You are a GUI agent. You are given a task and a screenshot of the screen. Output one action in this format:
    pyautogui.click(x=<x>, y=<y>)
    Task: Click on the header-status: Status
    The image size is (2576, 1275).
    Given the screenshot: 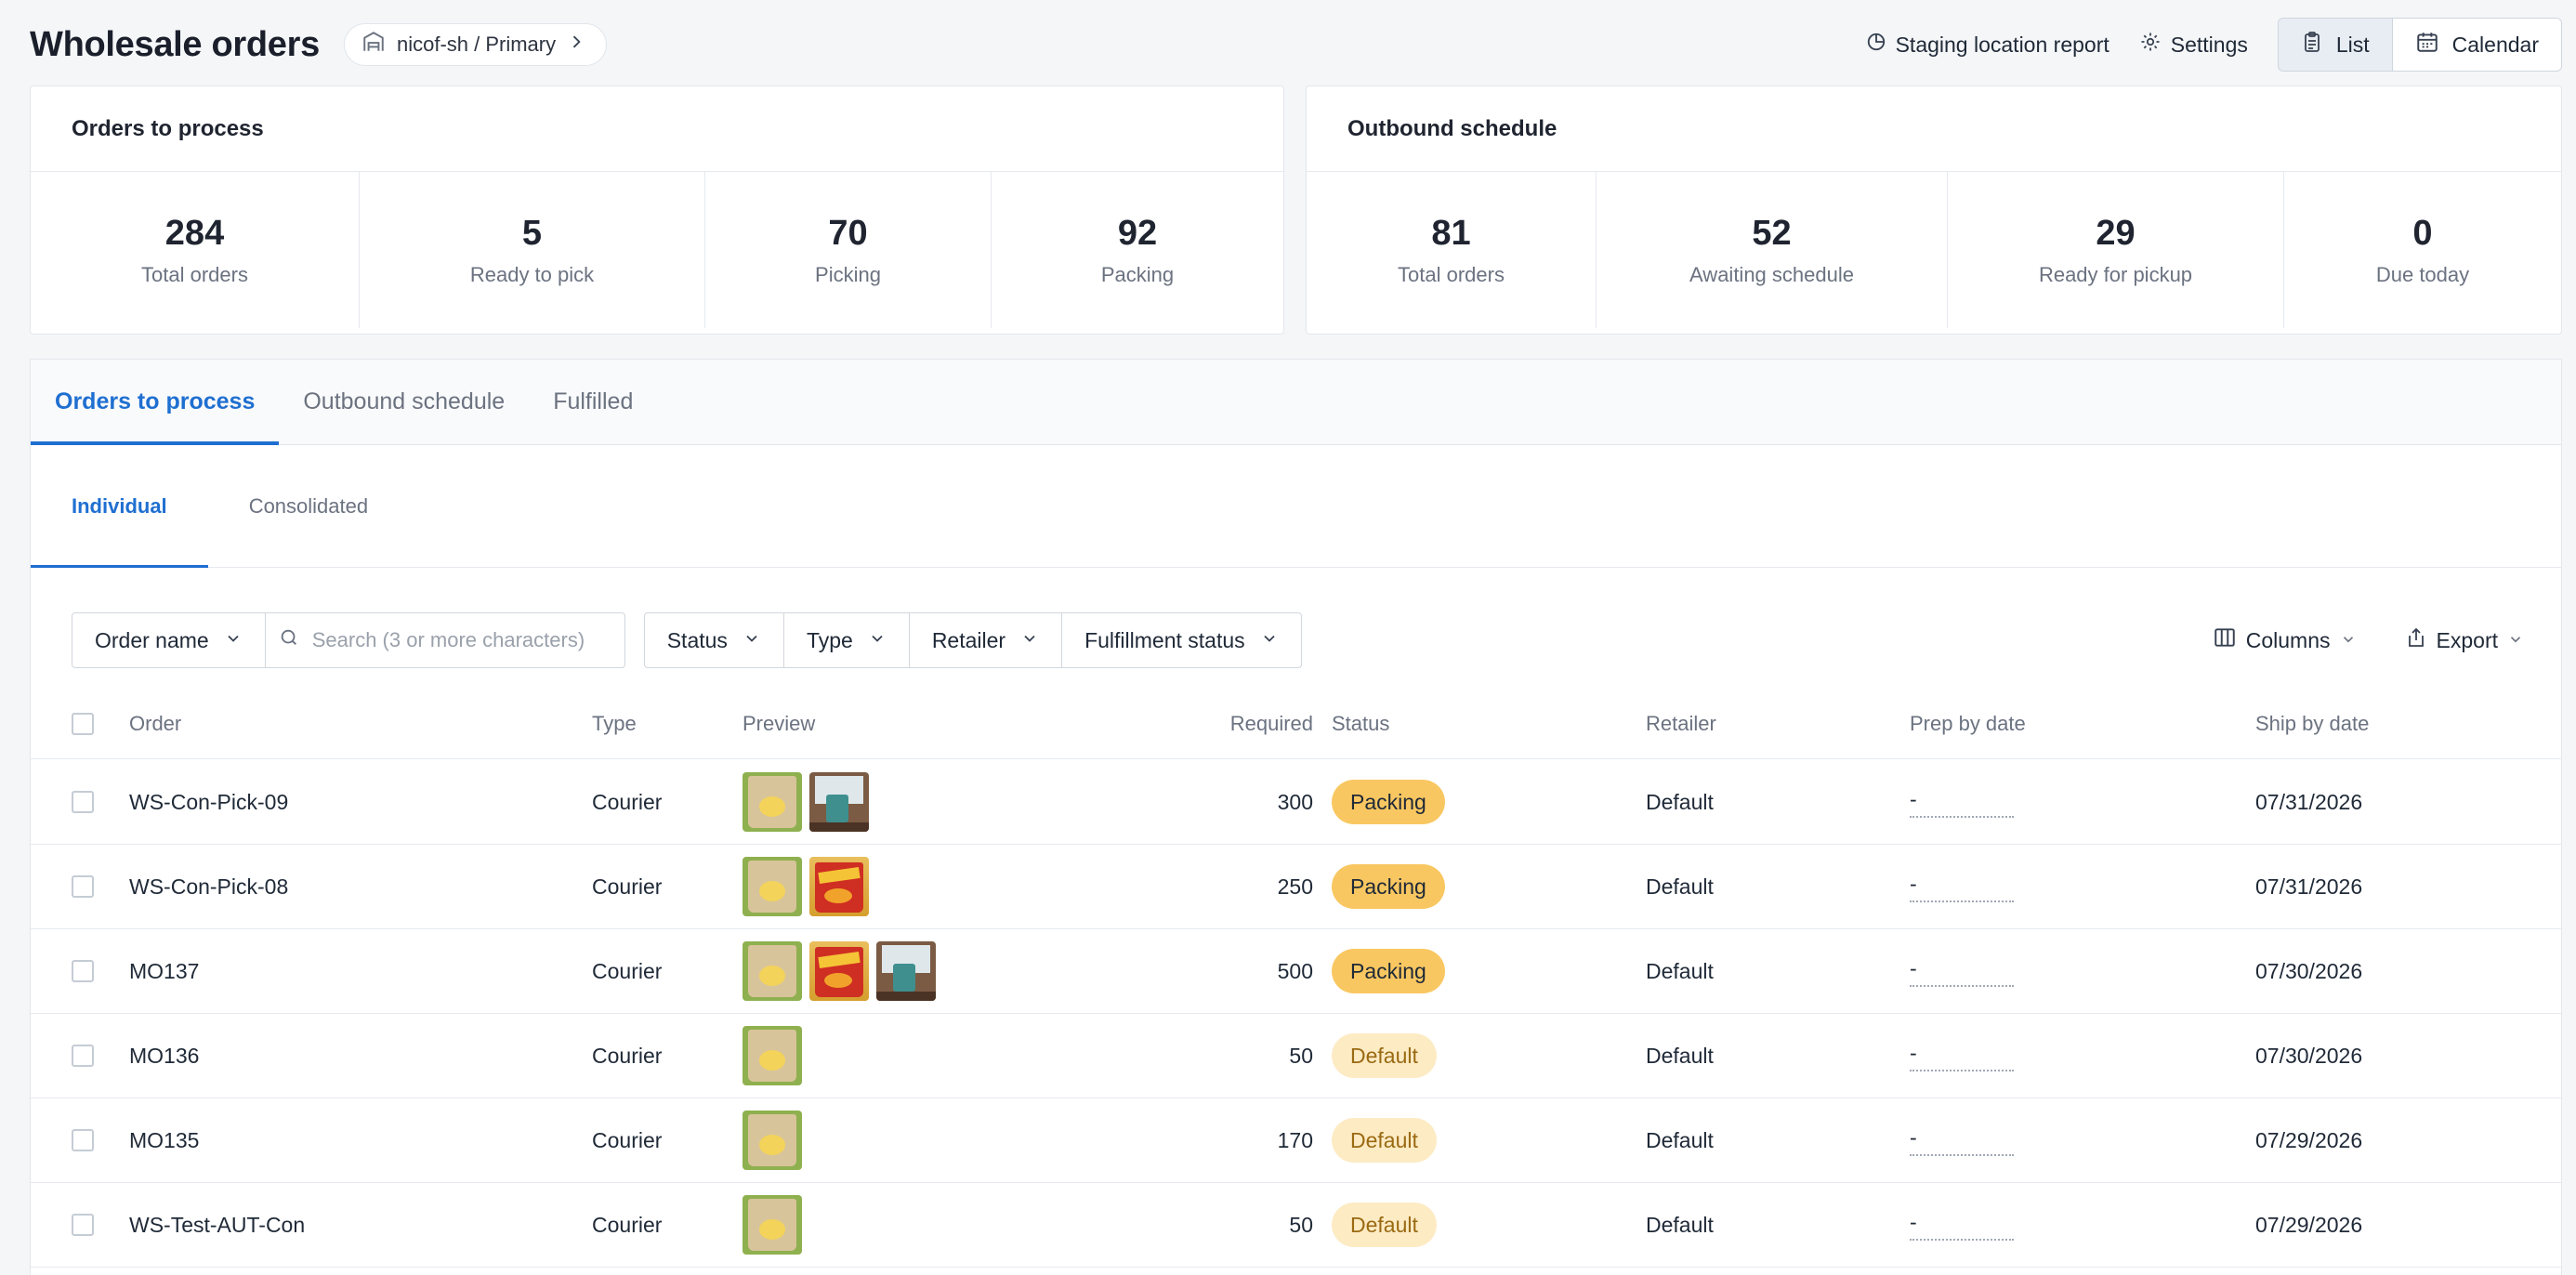 What is the action you would take?
    pyautogui.click(x=1360, y=723)
    